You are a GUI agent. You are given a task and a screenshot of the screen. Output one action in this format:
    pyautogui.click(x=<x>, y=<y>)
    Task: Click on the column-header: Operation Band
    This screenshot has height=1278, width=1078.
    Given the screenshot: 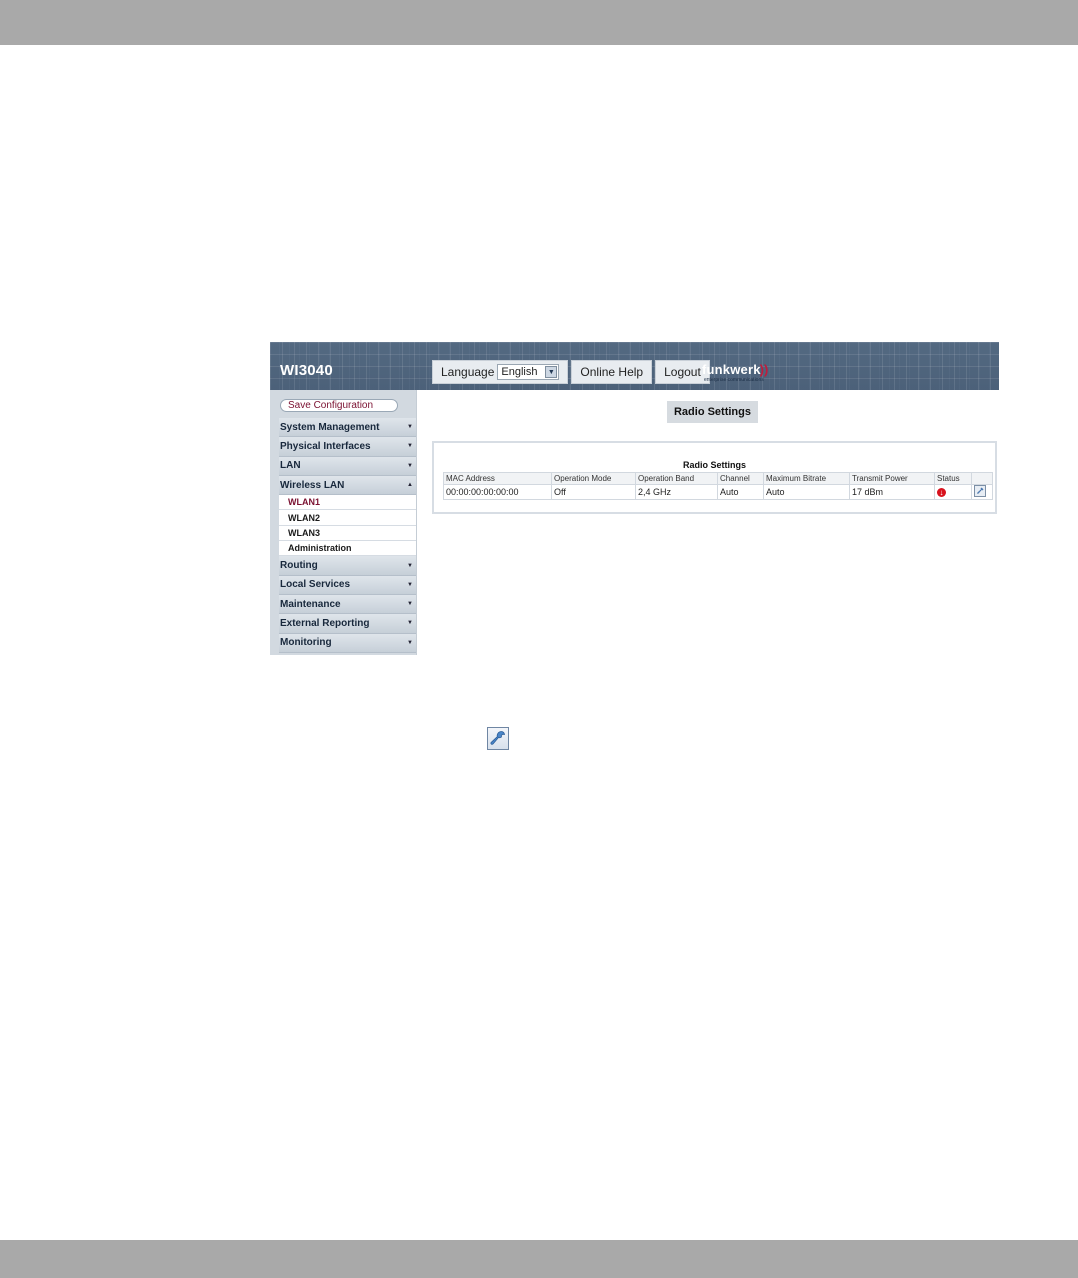 What is the action you would take?
    pyautogui.click(x=676, y=478)
    